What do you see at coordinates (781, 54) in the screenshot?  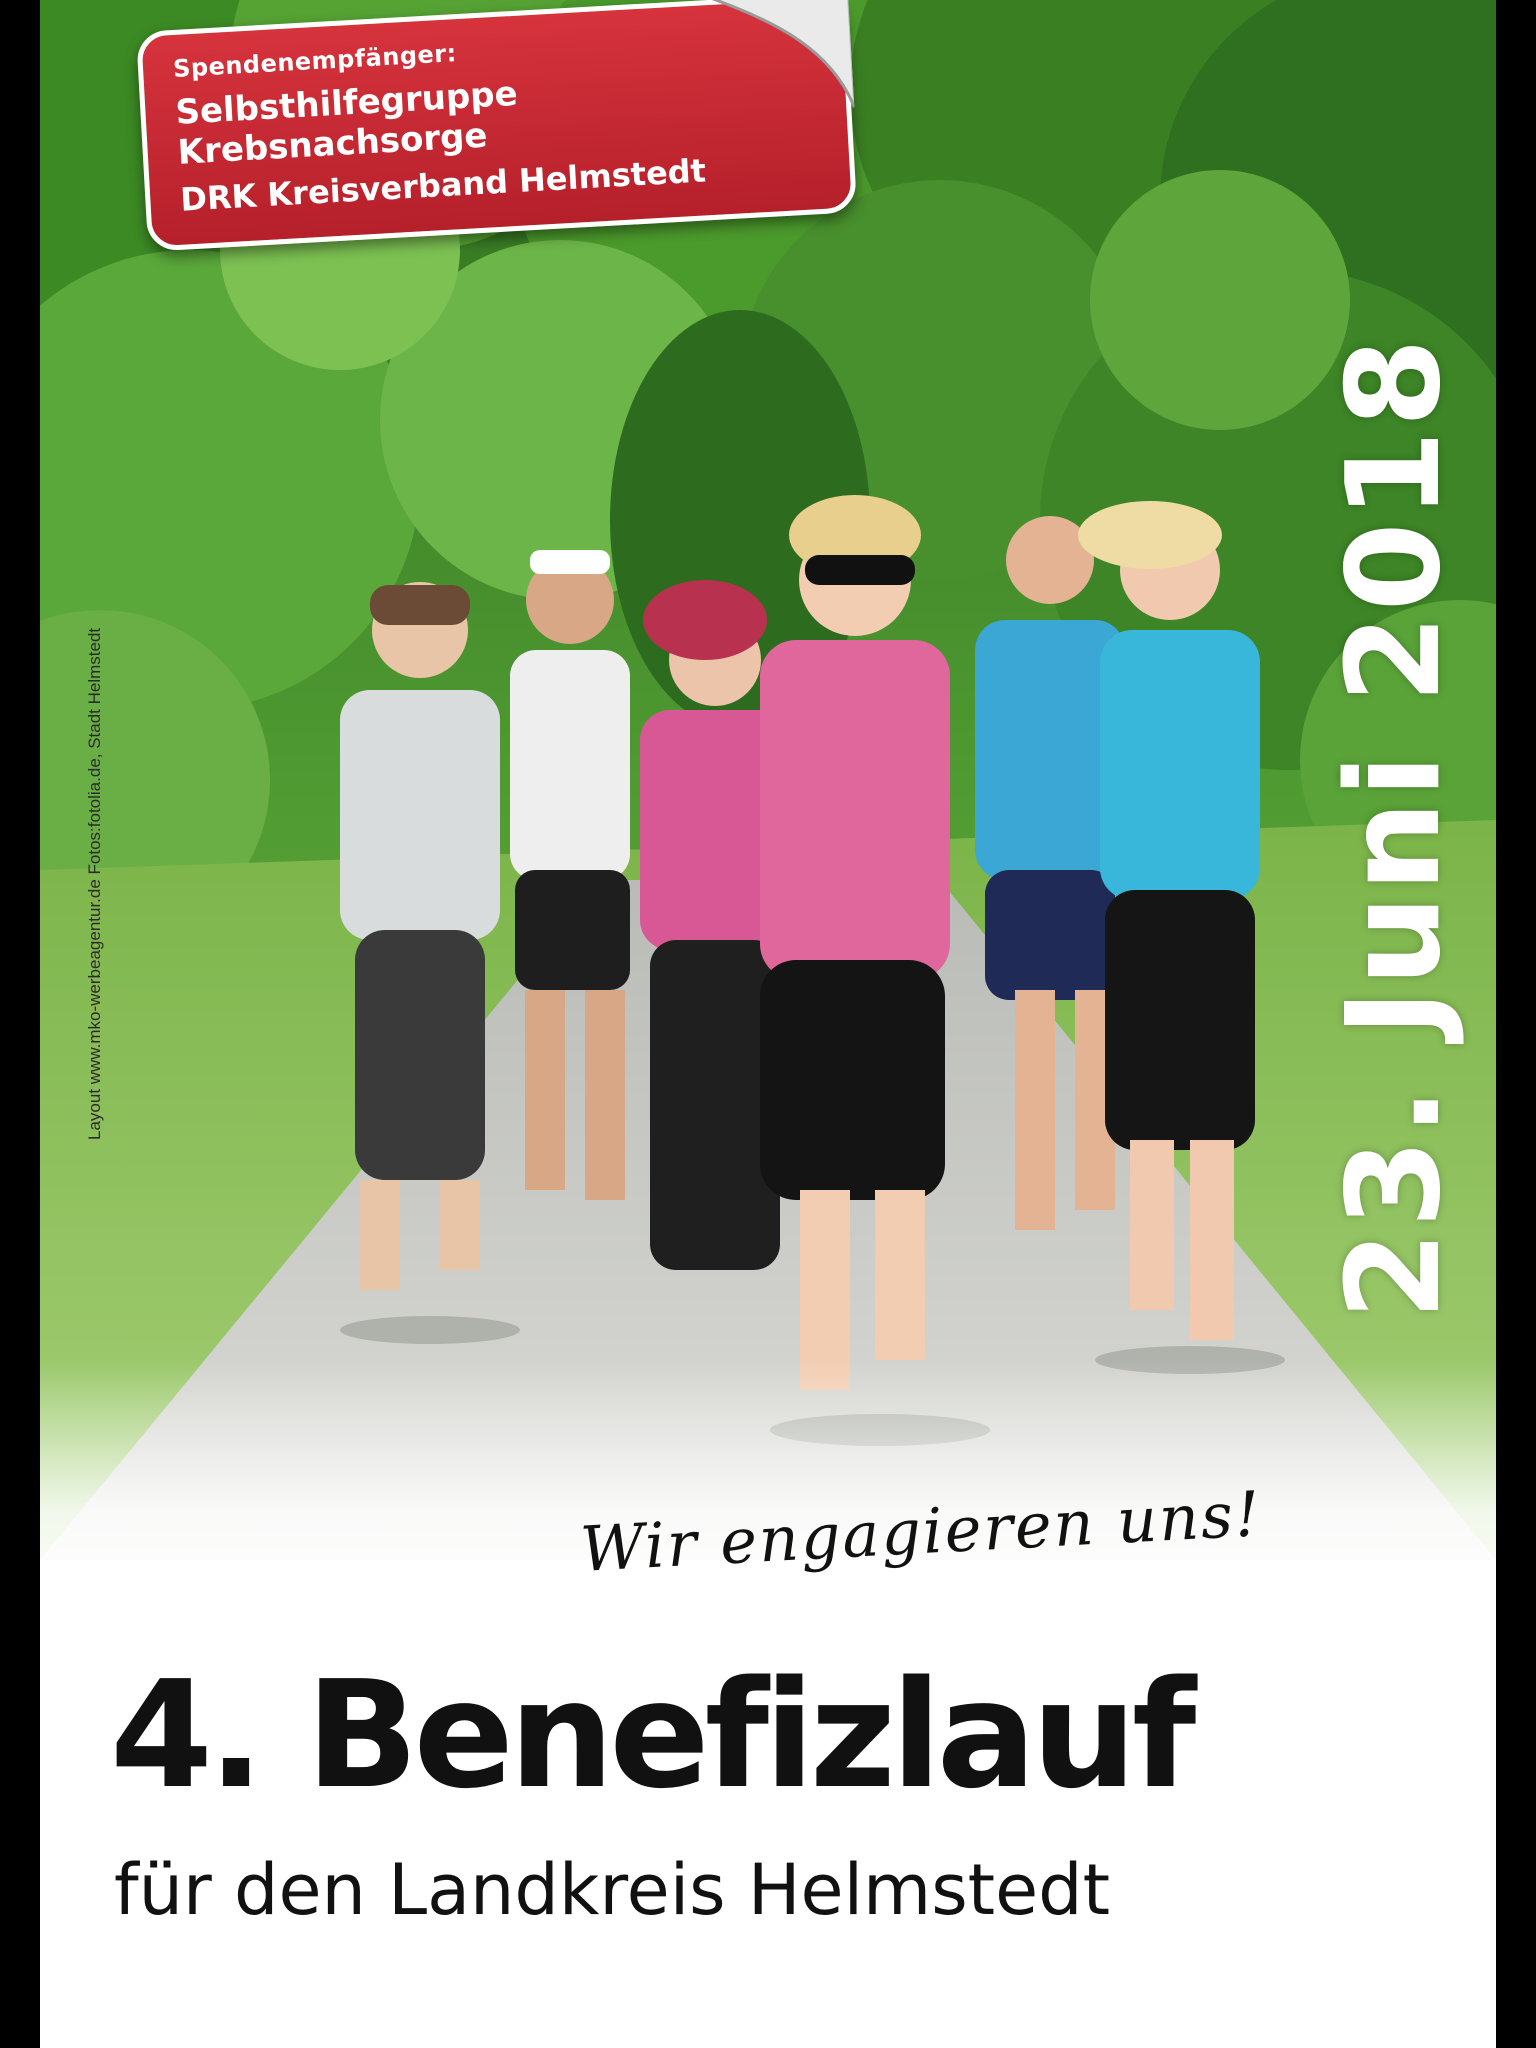 I see `page-curl-icon` at bounding box center [781, 54].